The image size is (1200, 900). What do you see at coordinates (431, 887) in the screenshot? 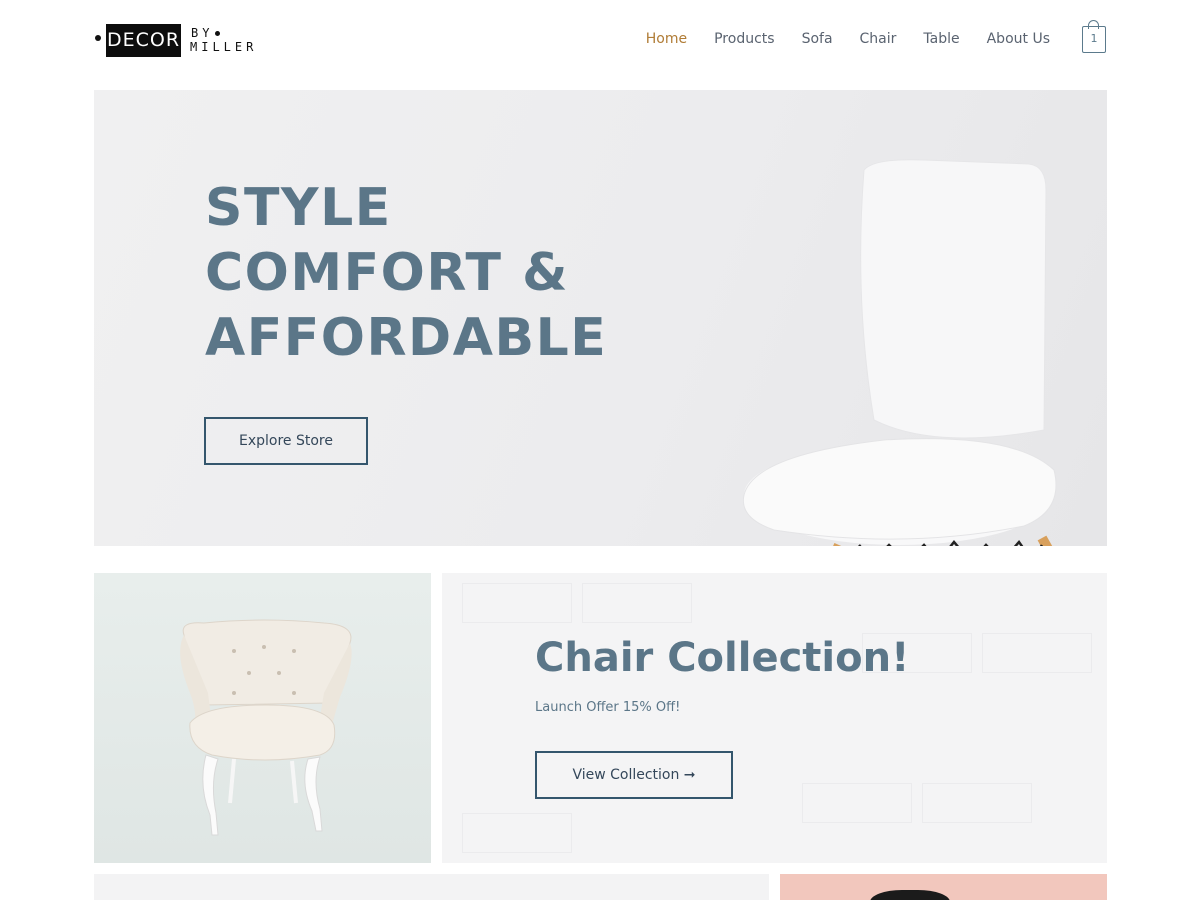
I see `next-section-tile` at bounding box center [431, 887].